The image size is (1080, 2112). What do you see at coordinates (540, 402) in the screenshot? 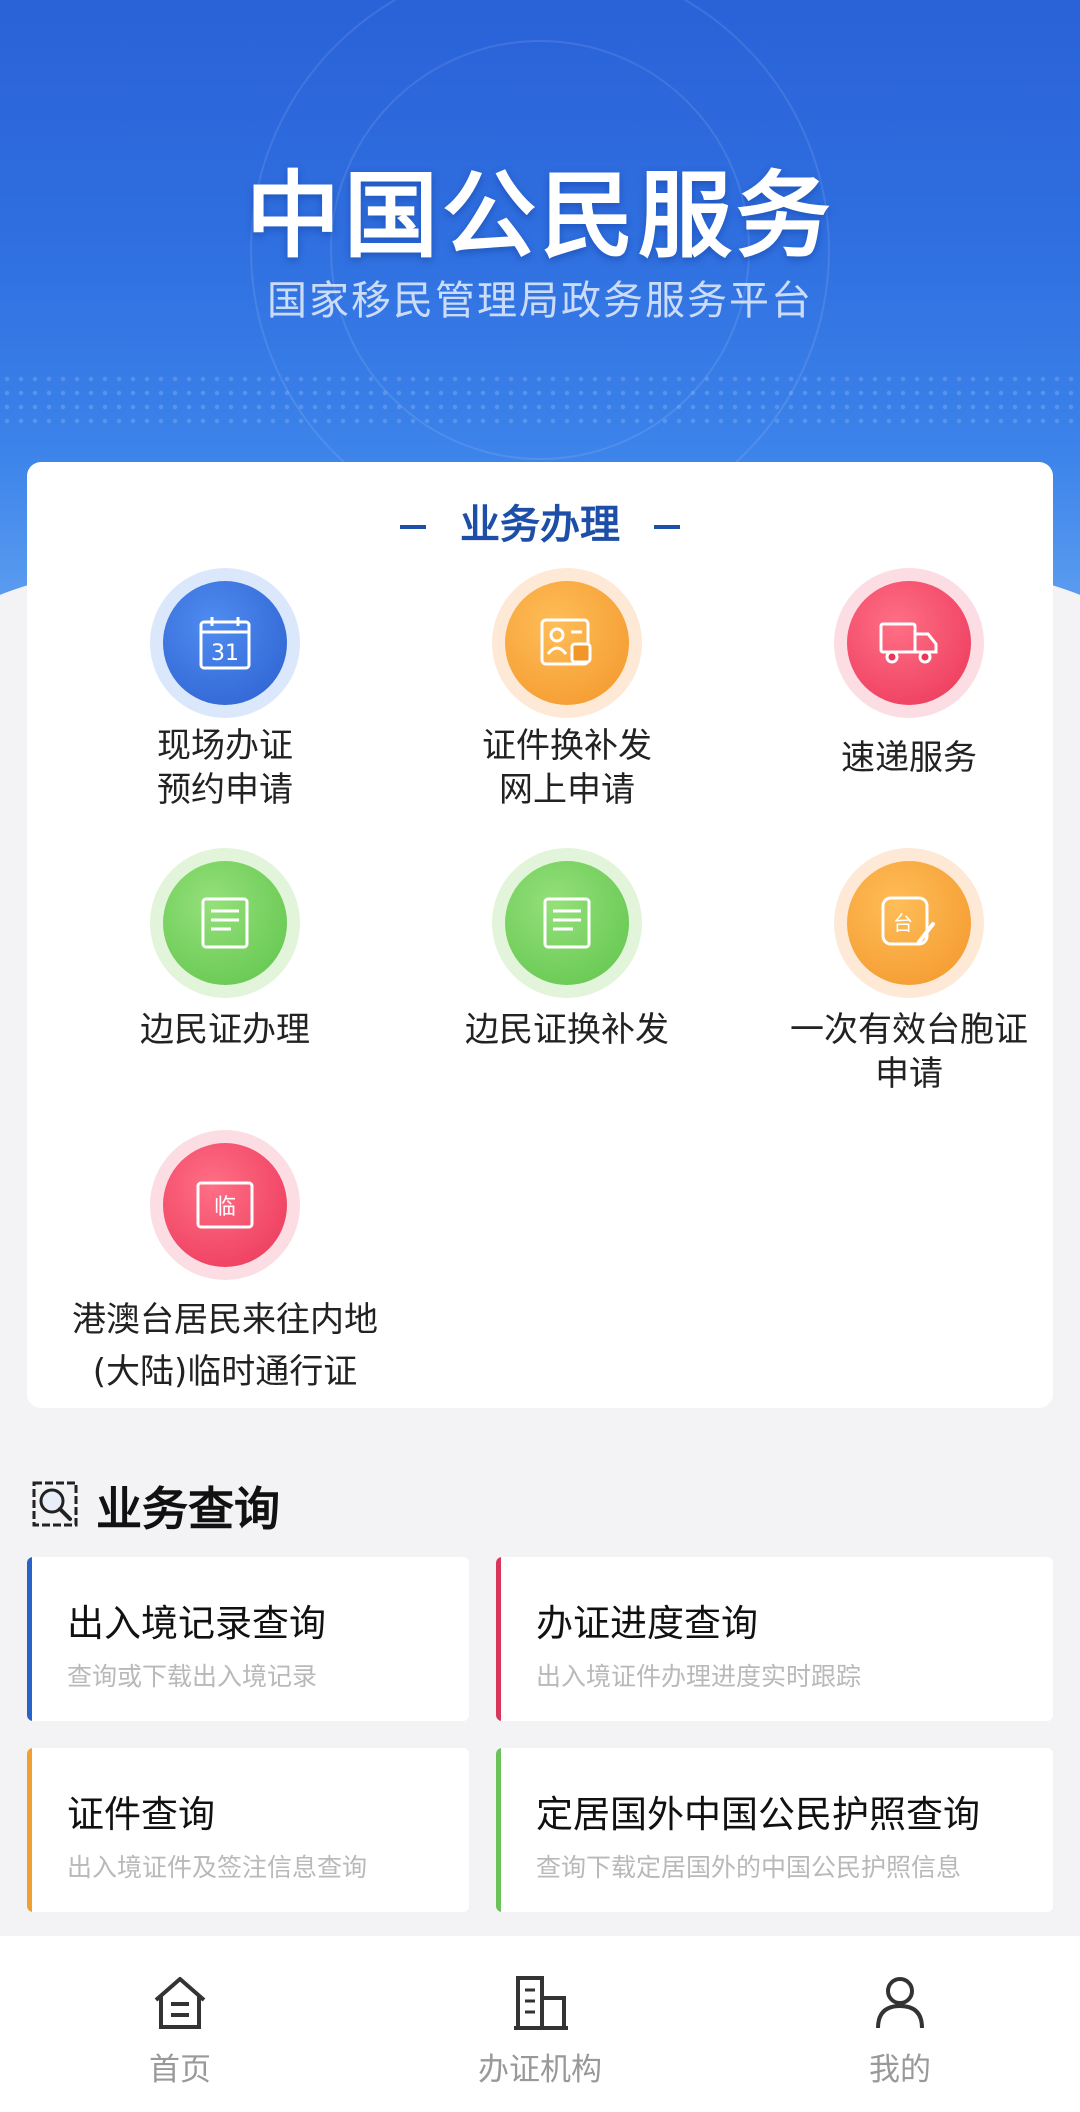
I see `banner-dot-pattern` at bounding box center [540, 402].